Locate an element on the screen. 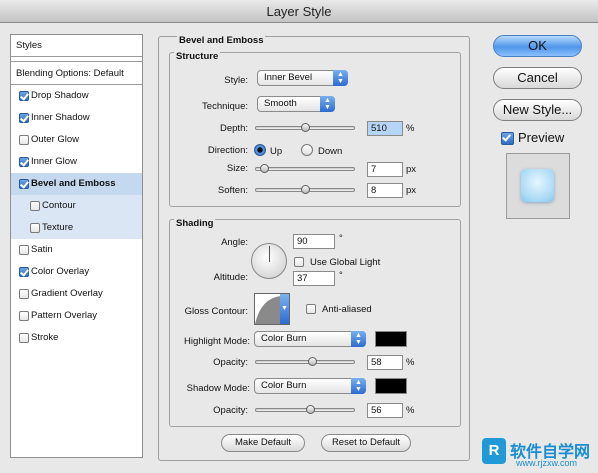  sidebar-item-contour: Contour is located at coordinates (76, 206).